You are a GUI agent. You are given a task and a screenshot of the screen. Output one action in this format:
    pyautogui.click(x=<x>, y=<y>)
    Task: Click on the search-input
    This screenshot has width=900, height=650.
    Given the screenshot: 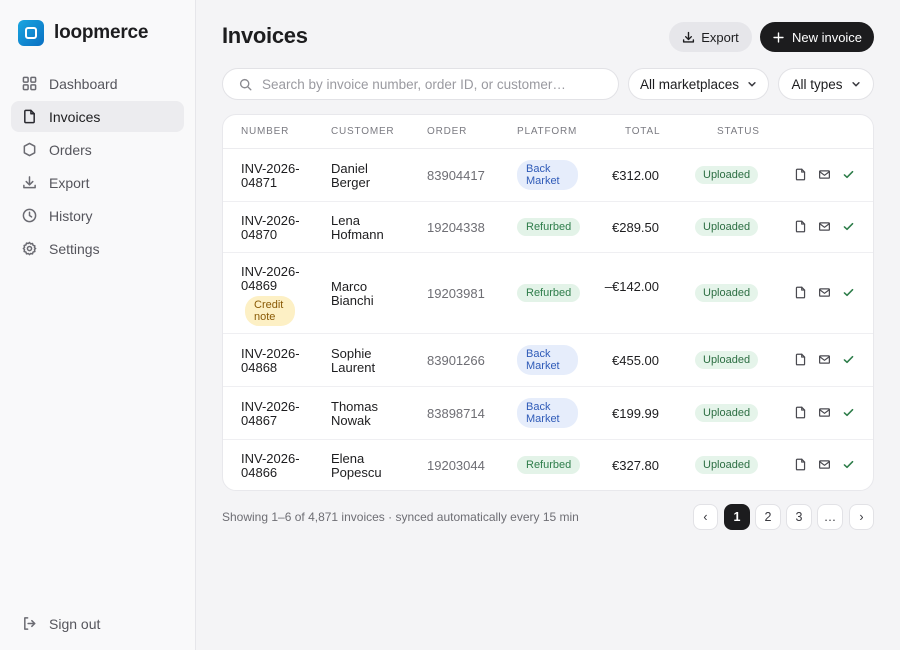 What is the action you would take?
    pyautogui.click(x=432, y=84)
    